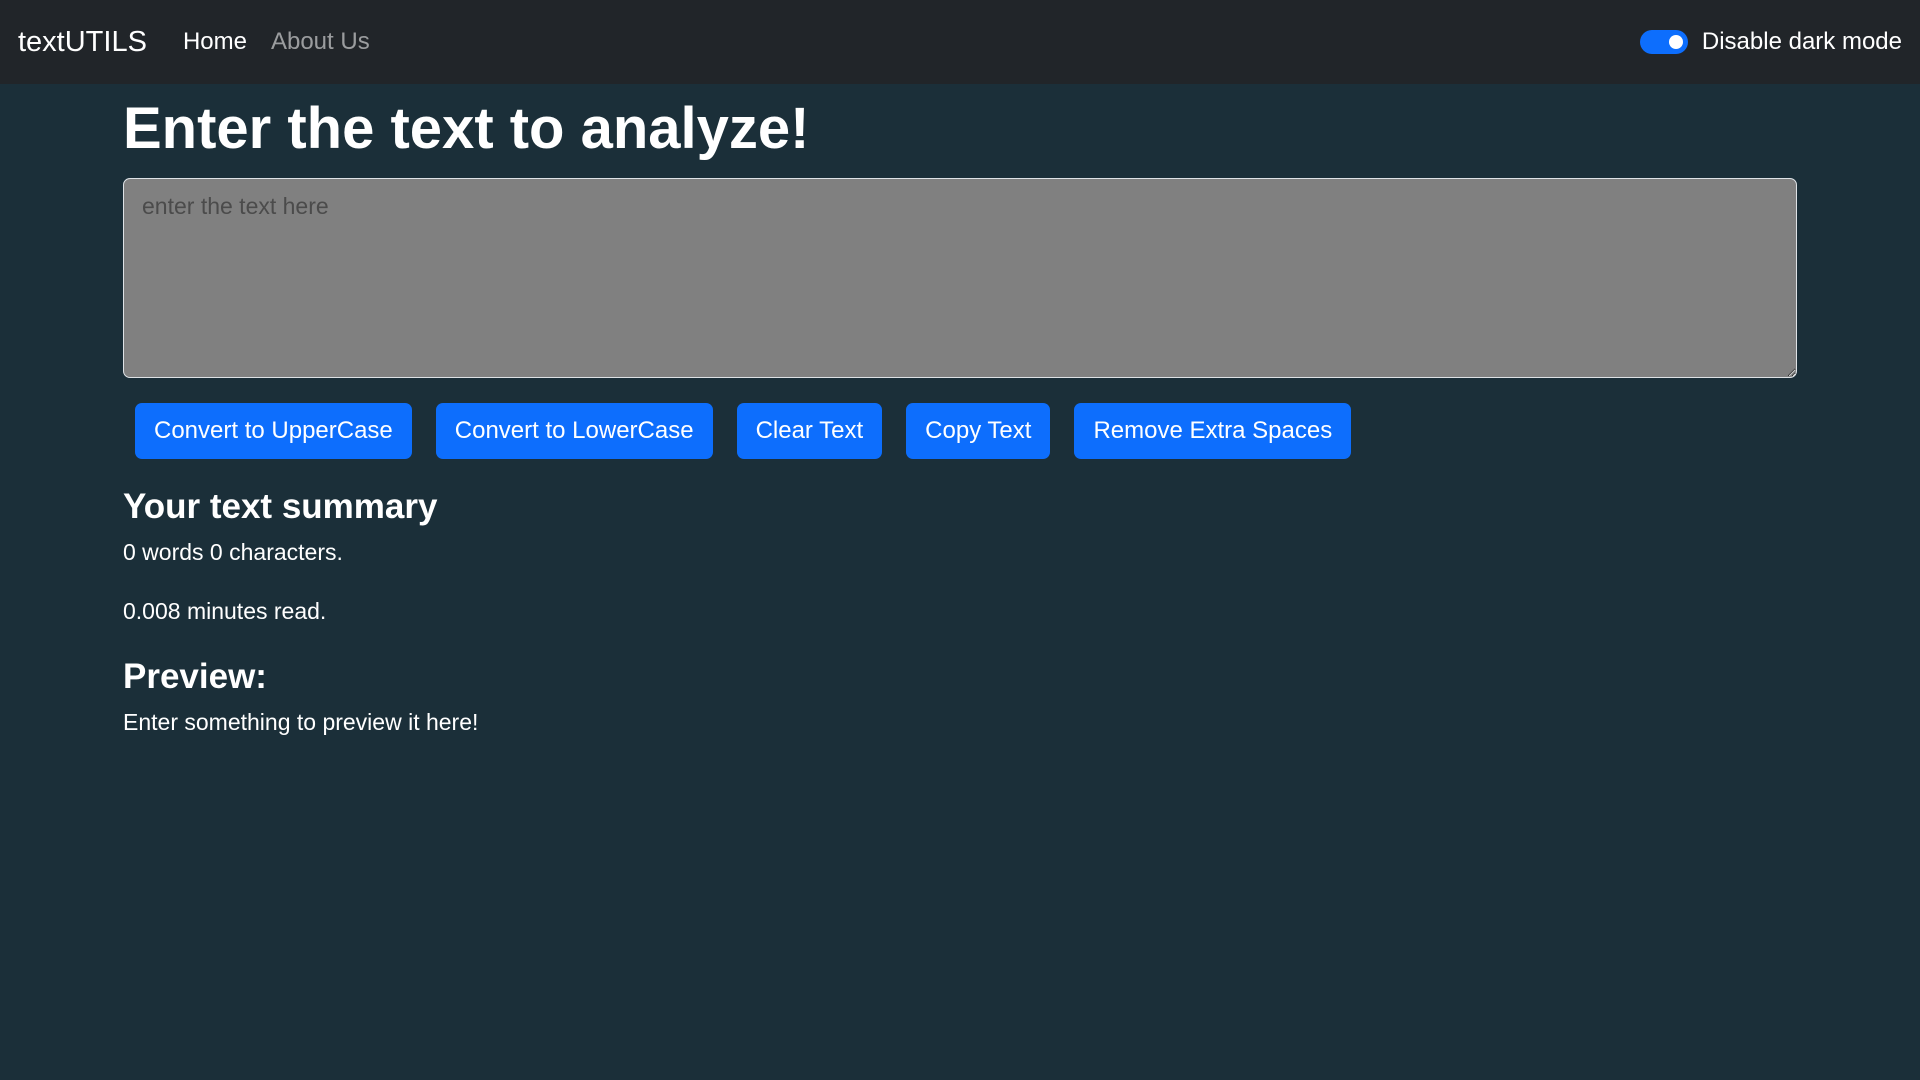 The width and height of the screenshot is (1920, 1080). Describe the element at coordinates (1675, 42) in the screenshot. I see `toggle-knob` at that location.